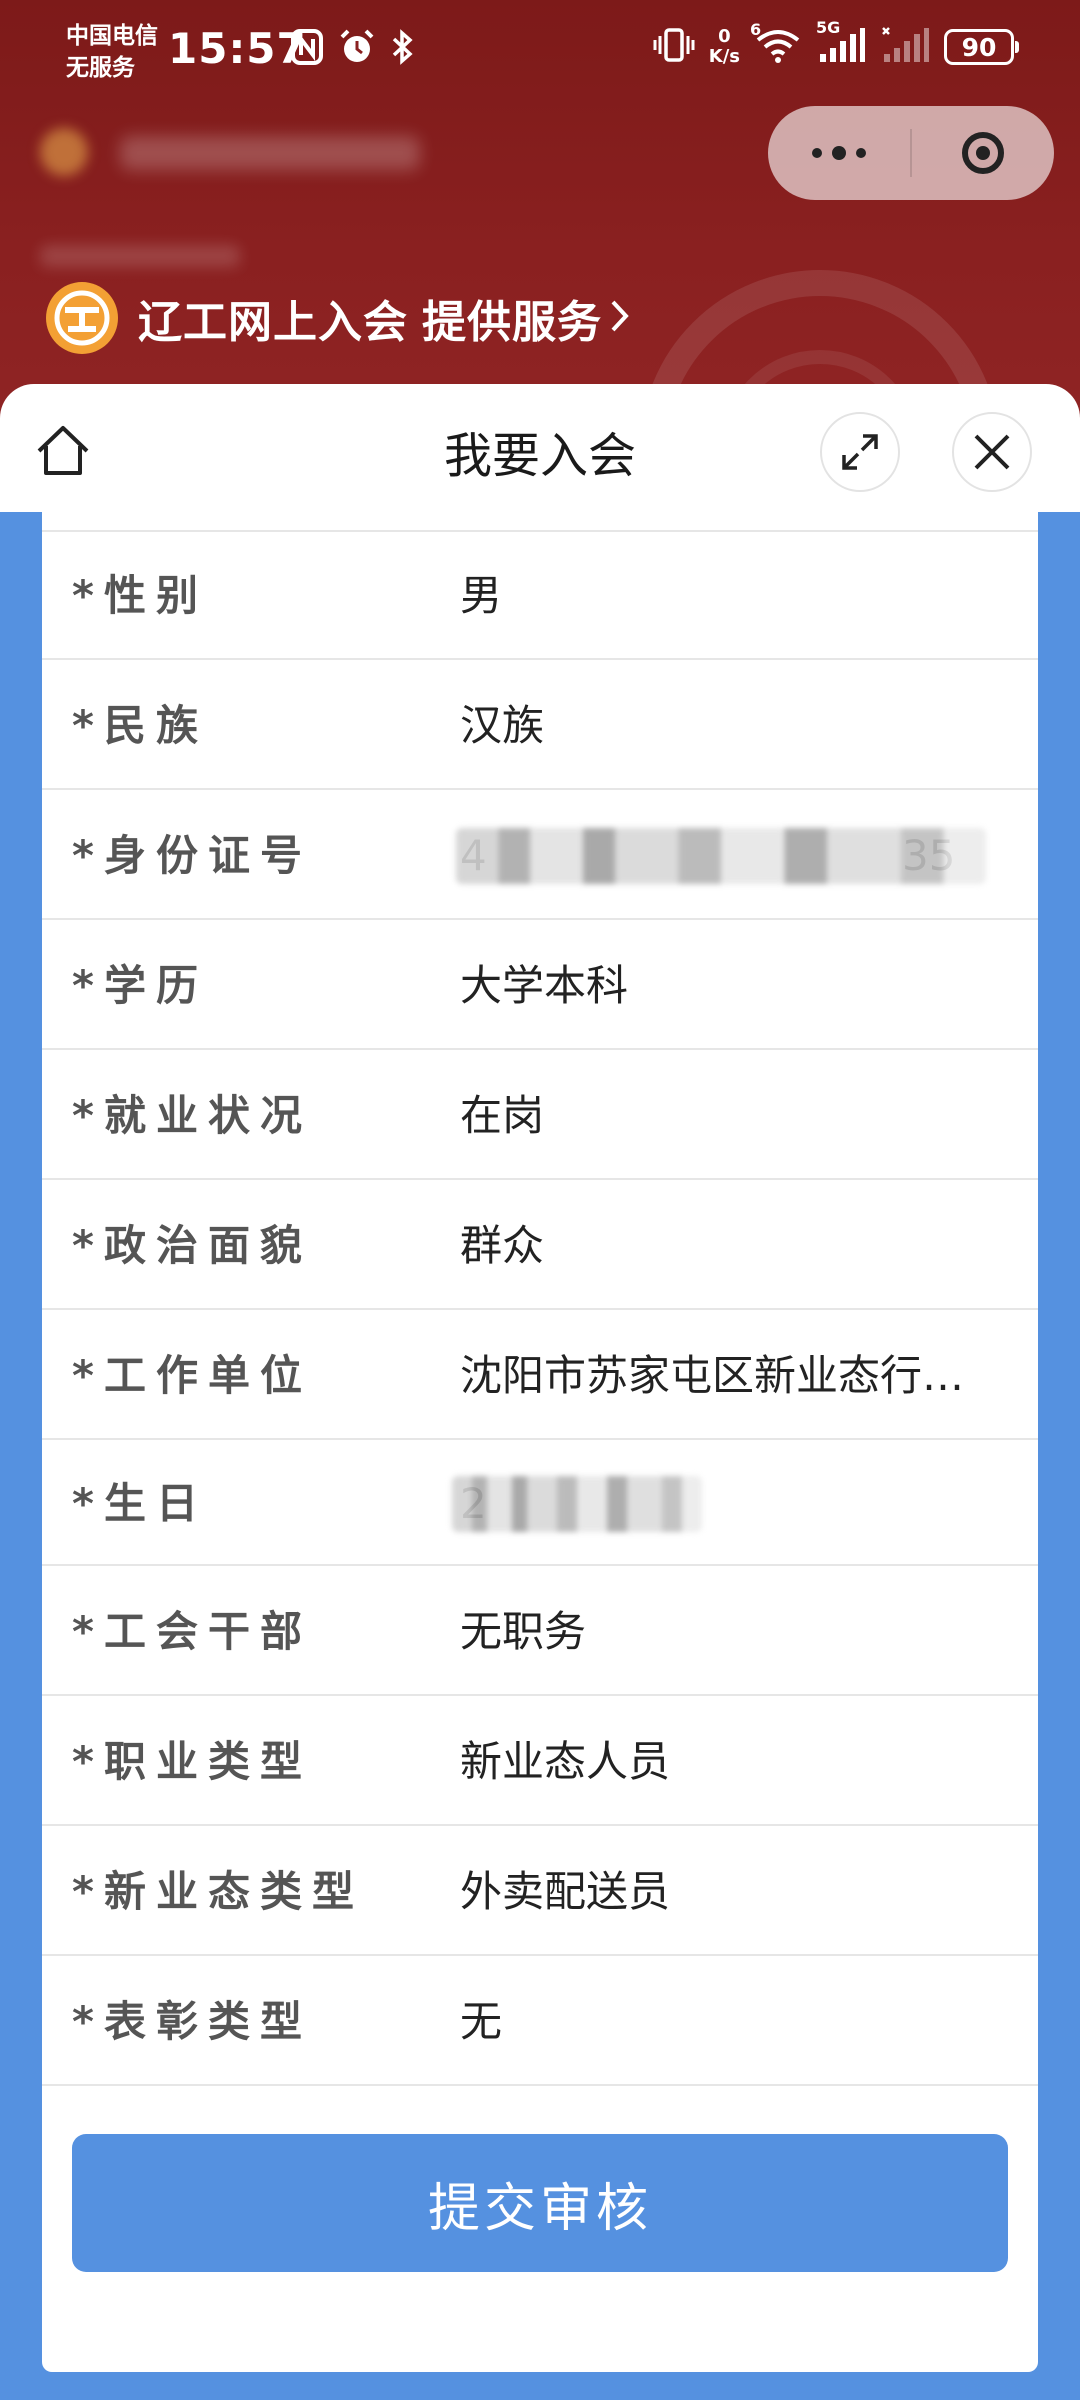  Describe the element at coordinates (905, 47) in the screenshot. I see `signal-empty-icon` at that location.